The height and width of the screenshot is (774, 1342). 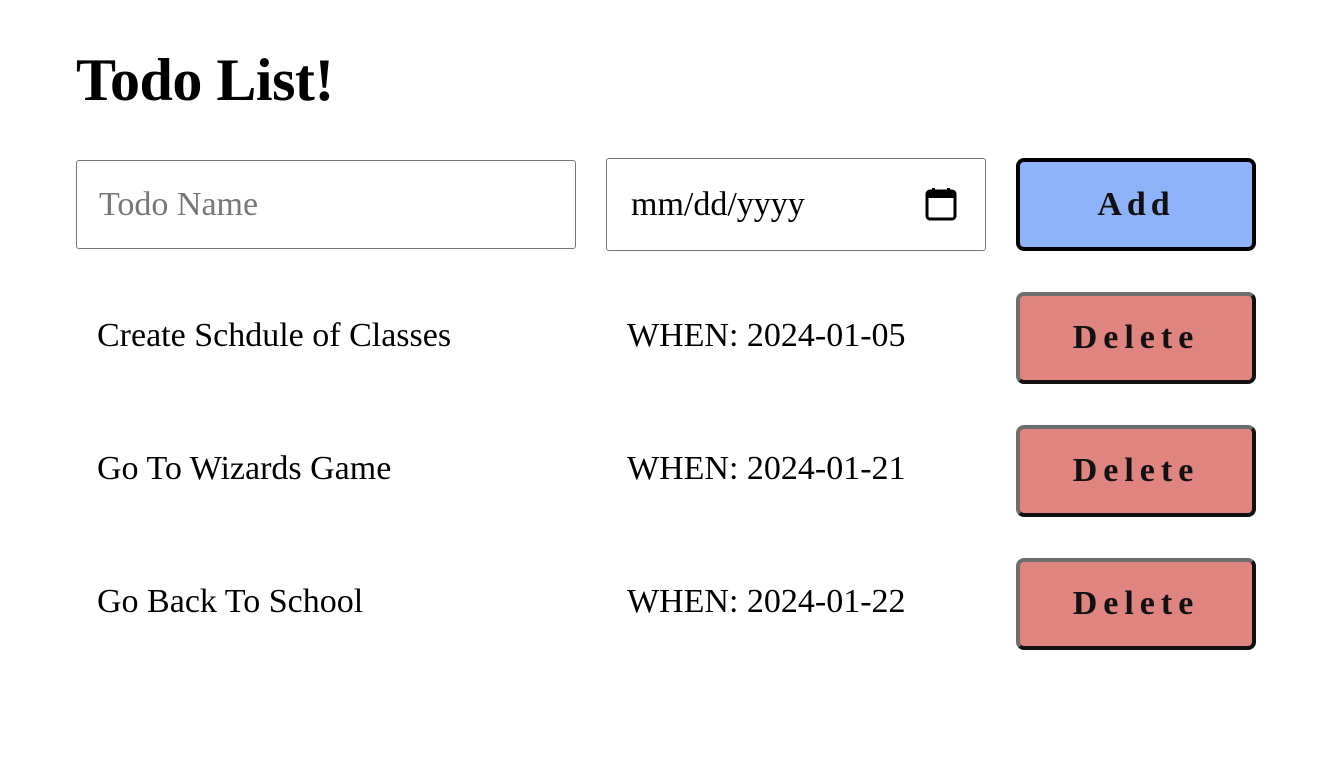 I want to click on todo-date-input: mm/dd/yyyy, so click(x=796, y=204).